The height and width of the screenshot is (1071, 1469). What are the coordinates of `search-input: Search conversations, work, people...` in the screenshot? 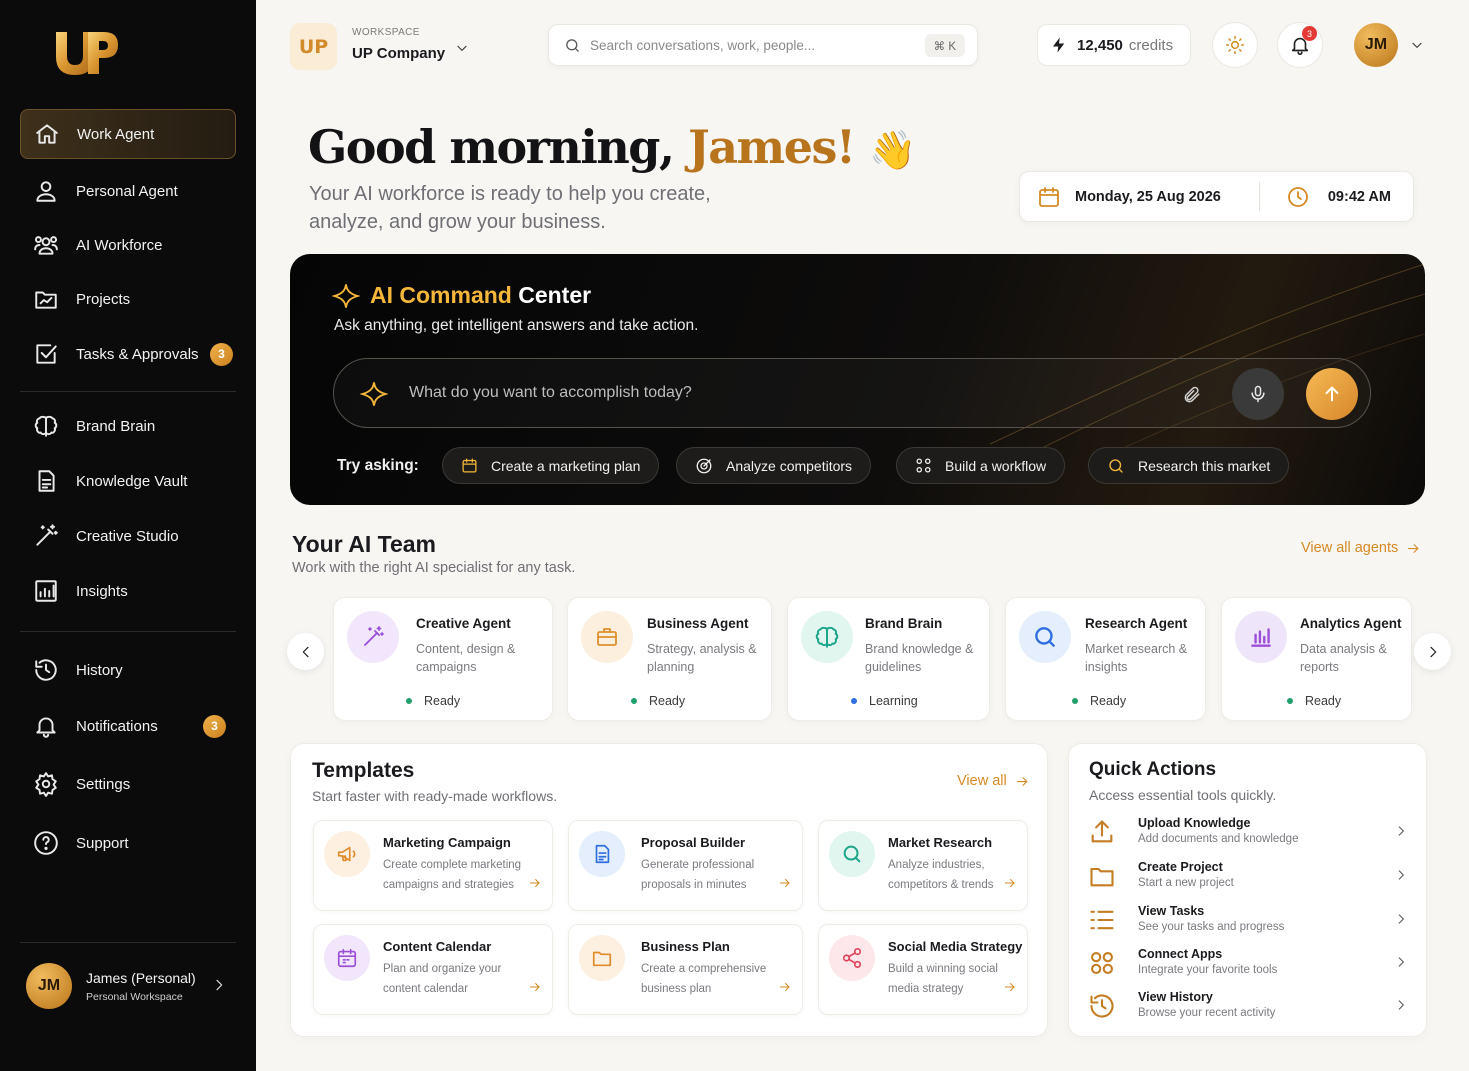 It's located at (702, 45).